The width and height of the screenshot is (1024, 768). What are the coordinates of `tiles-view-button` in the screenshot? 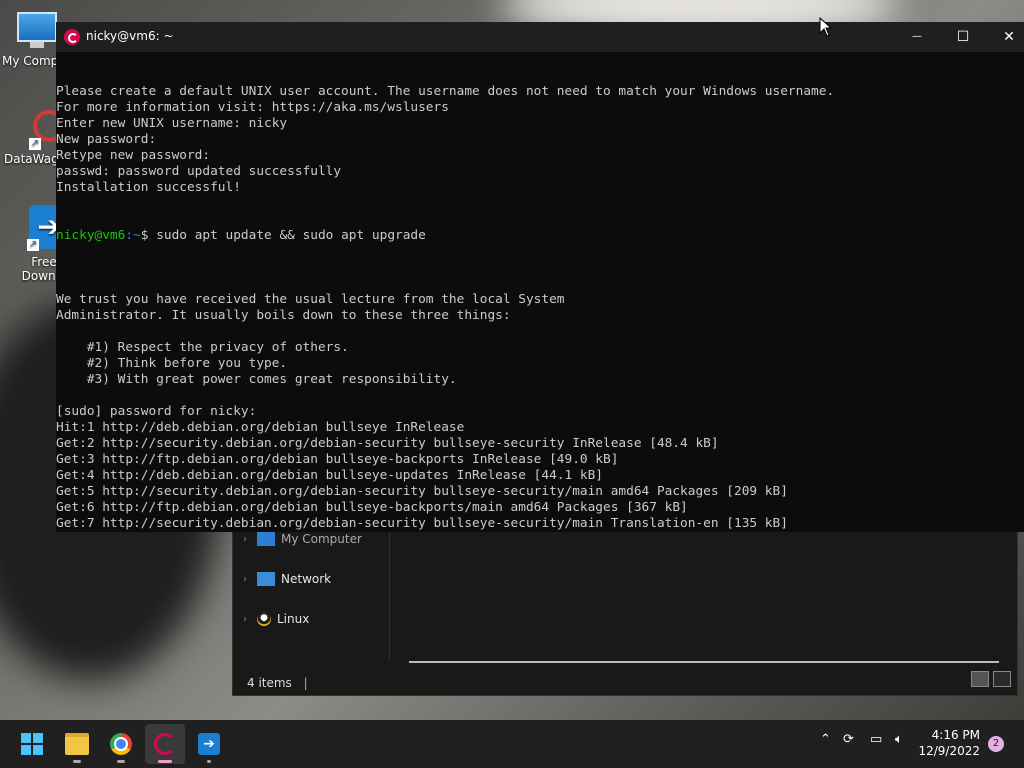 It's located at (1002, 679).